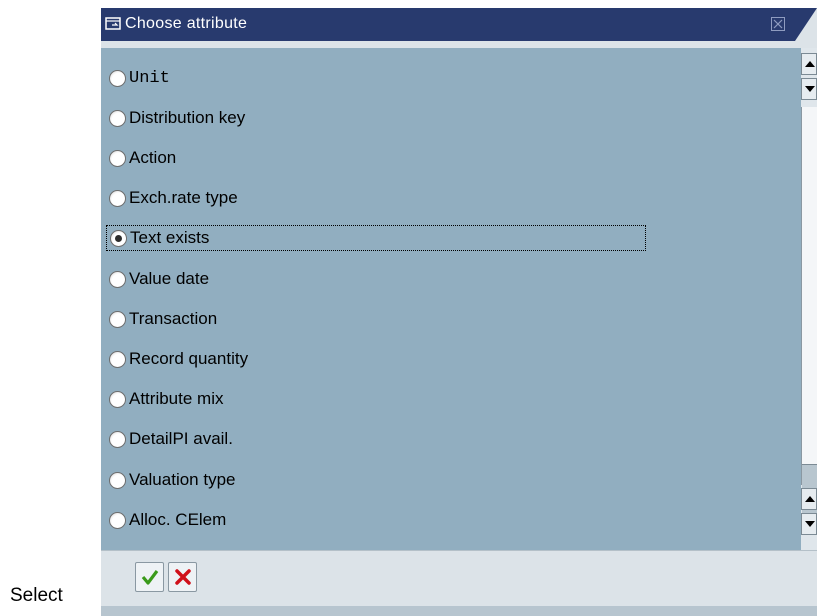 This screenshot has height=616, width=817. Describe the element at coordinates (379, 319) in the screenshot. I see `option-transaction: Transaction` at that location.